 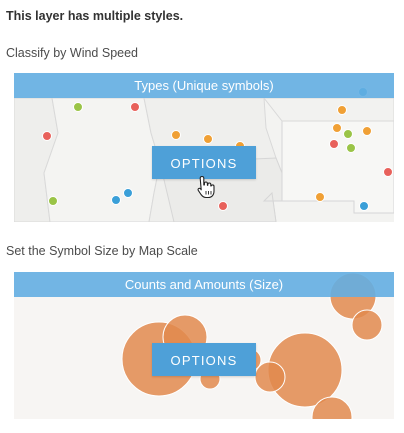 What do you see at coordinates (204, 85) in the screenshot?
I see `card-title-unique-symbols: Types (Unique symbols)` at bounding box center [204, 85].